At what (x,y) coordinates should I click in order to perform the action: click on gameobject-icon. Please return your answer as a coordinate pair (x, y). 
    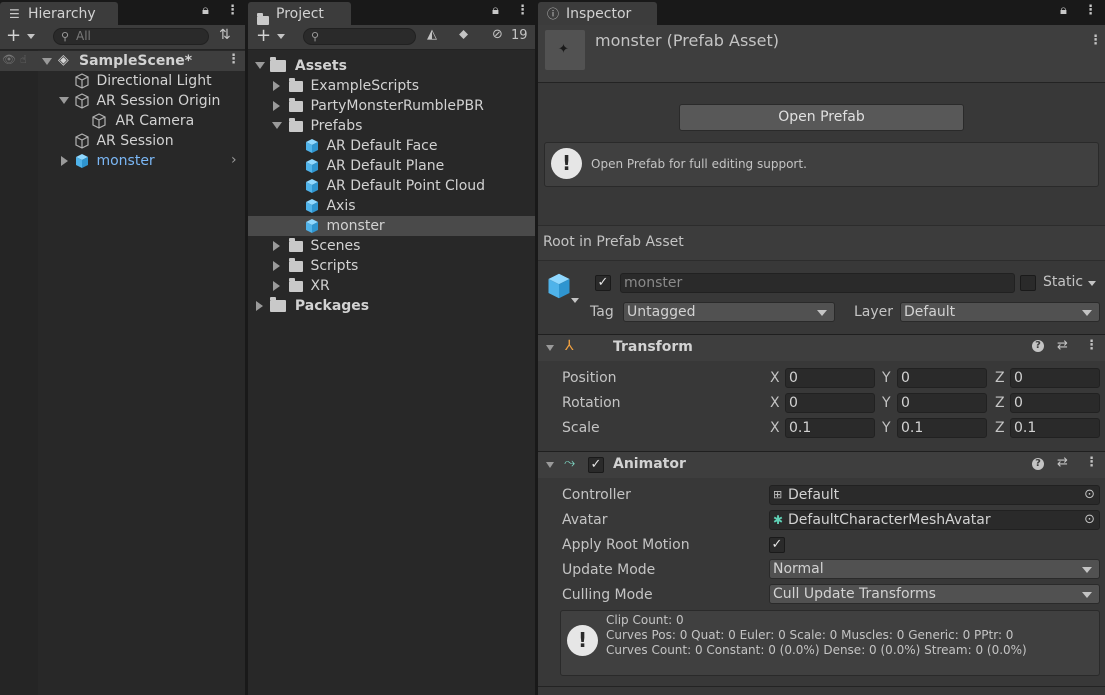
    Looking at the image, I should click on (99, 121).